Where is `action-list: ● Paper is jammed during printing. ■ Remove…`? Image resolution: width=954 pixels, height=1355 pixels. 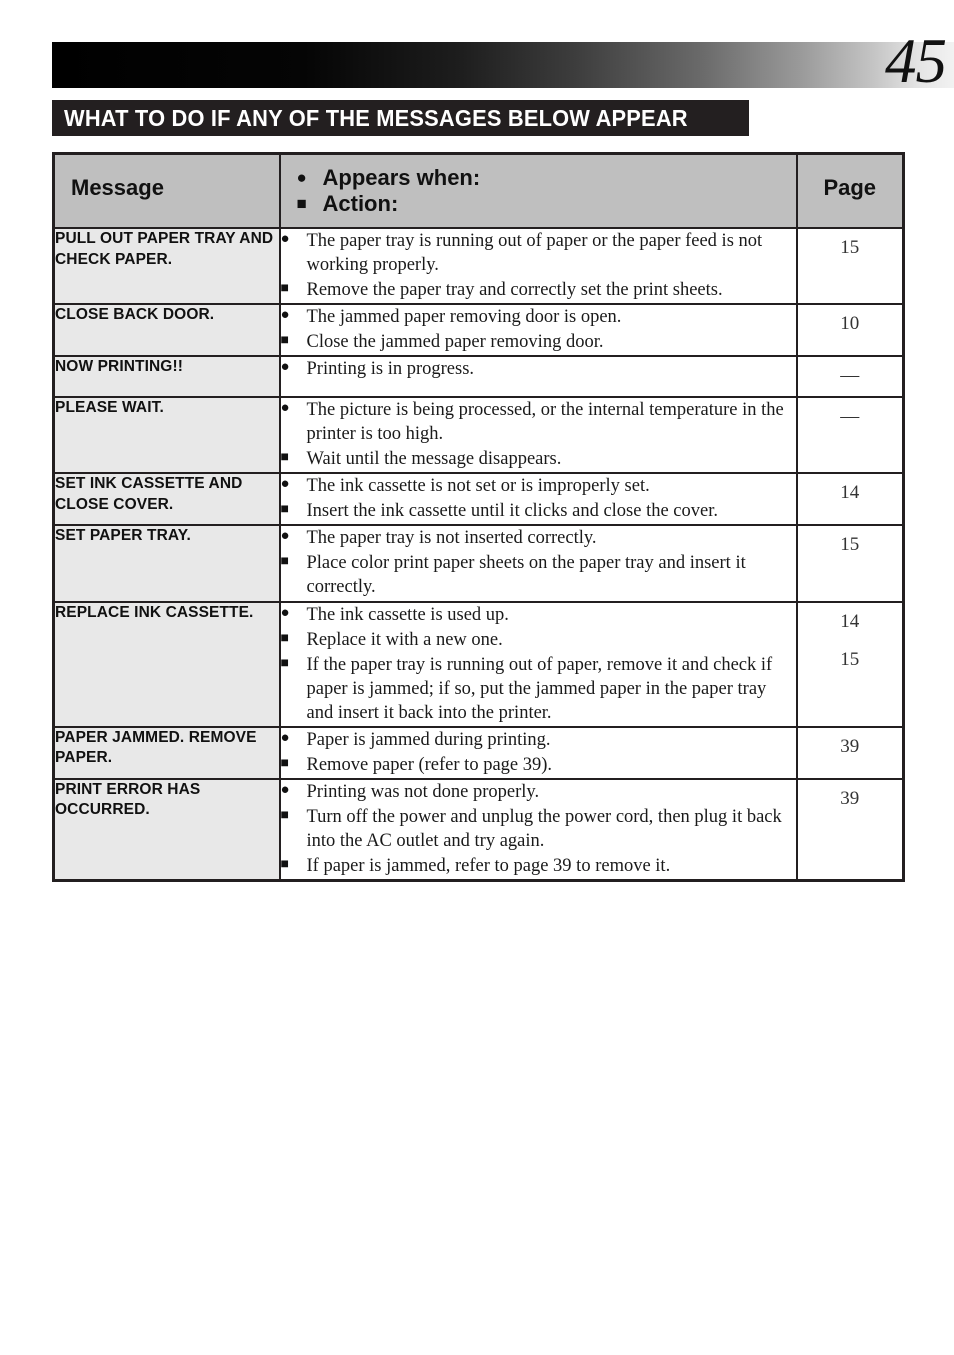 action-list: ● Paper is jammed during printing. ■ Remove… is located at coordinates (538, 752).